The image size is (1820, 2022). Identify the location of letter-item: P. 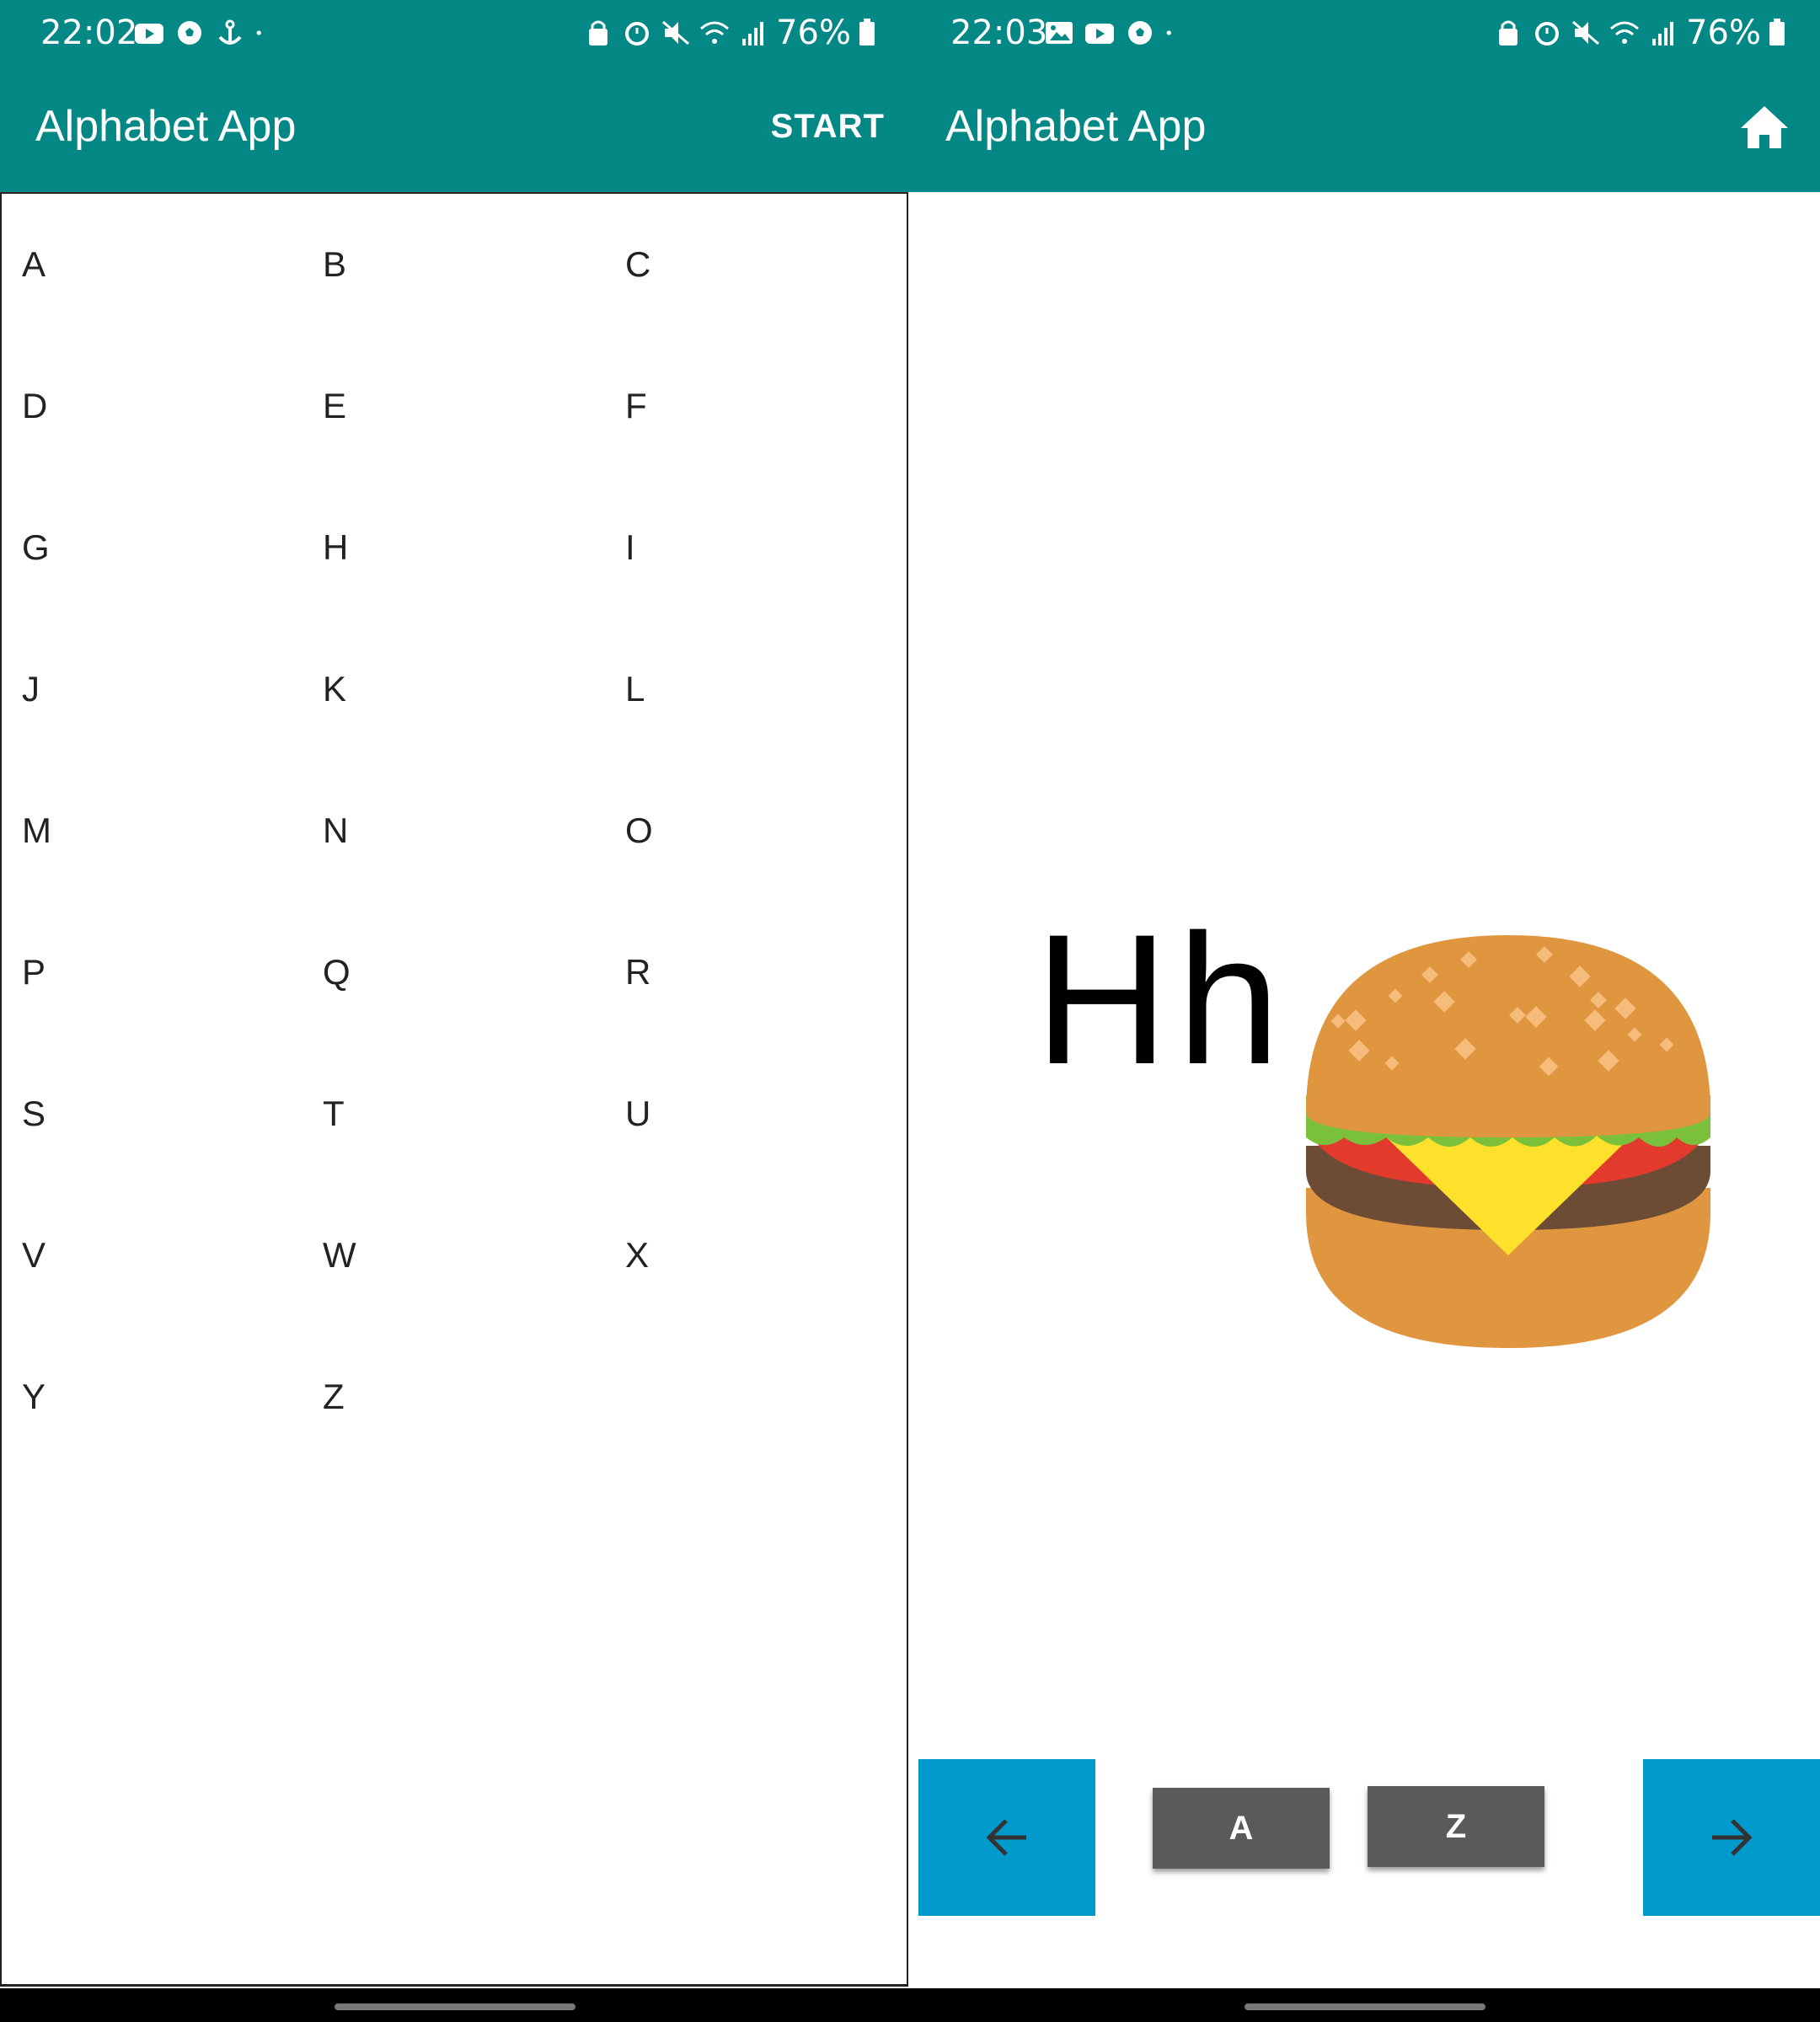
(34, 972).